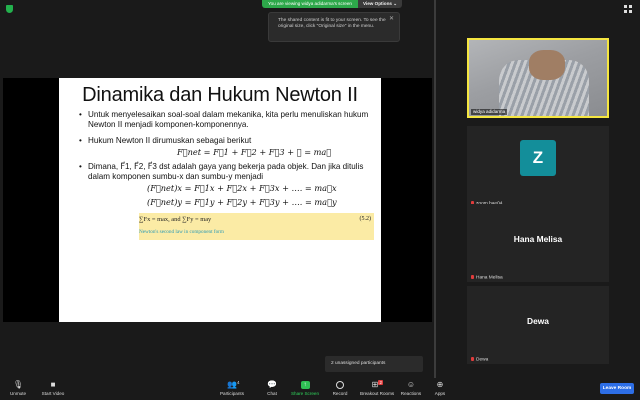 The height and width of the screenshot is (400, 640). I want to click on close-icon: ✕, so click(391, 19).